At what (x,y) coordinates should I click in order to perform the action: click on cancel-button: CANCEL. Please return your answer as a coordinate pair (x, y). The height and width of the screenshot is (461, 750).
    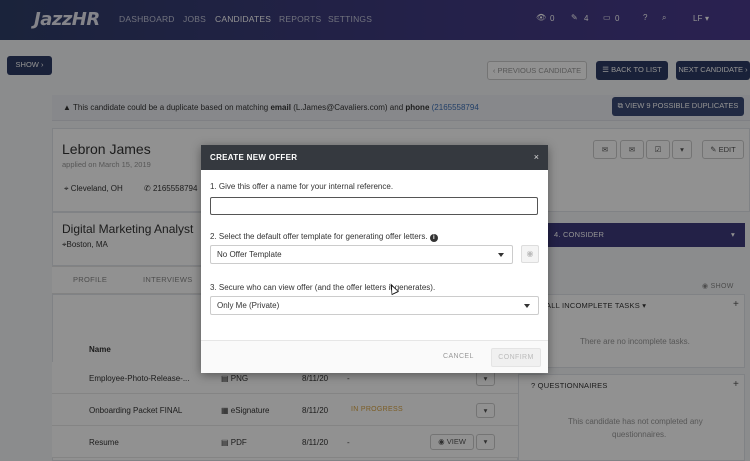
    Looking at the image, I should click on (458, 356).